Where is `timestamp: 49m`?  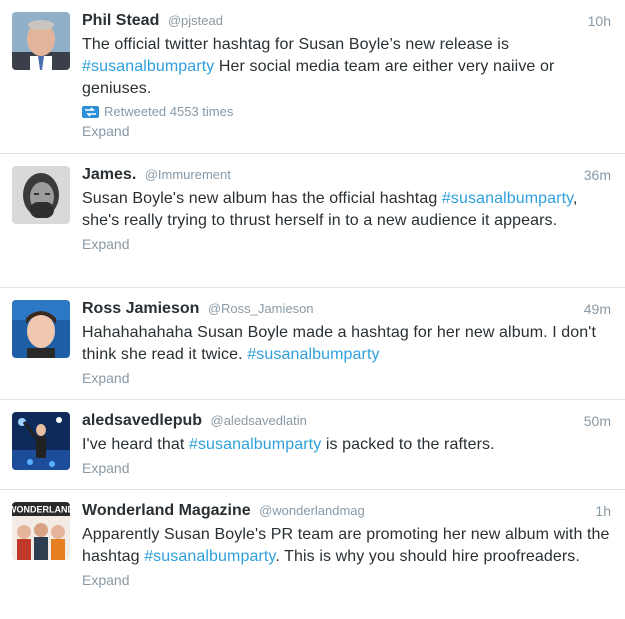 timestamp: 49m is located at coordinates (597, 309).